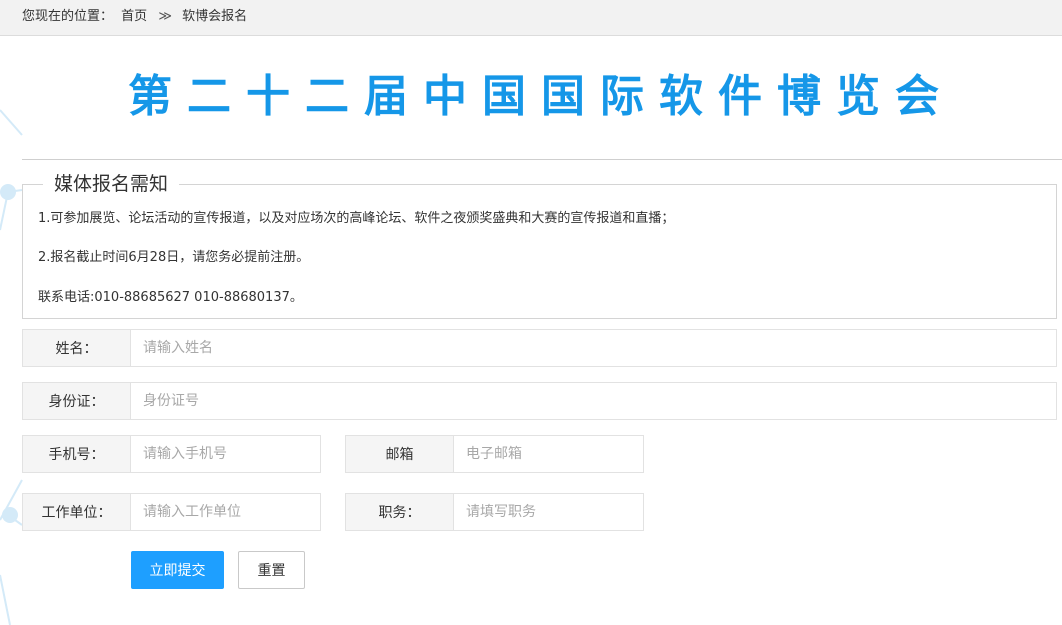  What do you see at coordinates (593, 401) in the screenshot?
I see `id-card-input` at bounding box center [593, 401].